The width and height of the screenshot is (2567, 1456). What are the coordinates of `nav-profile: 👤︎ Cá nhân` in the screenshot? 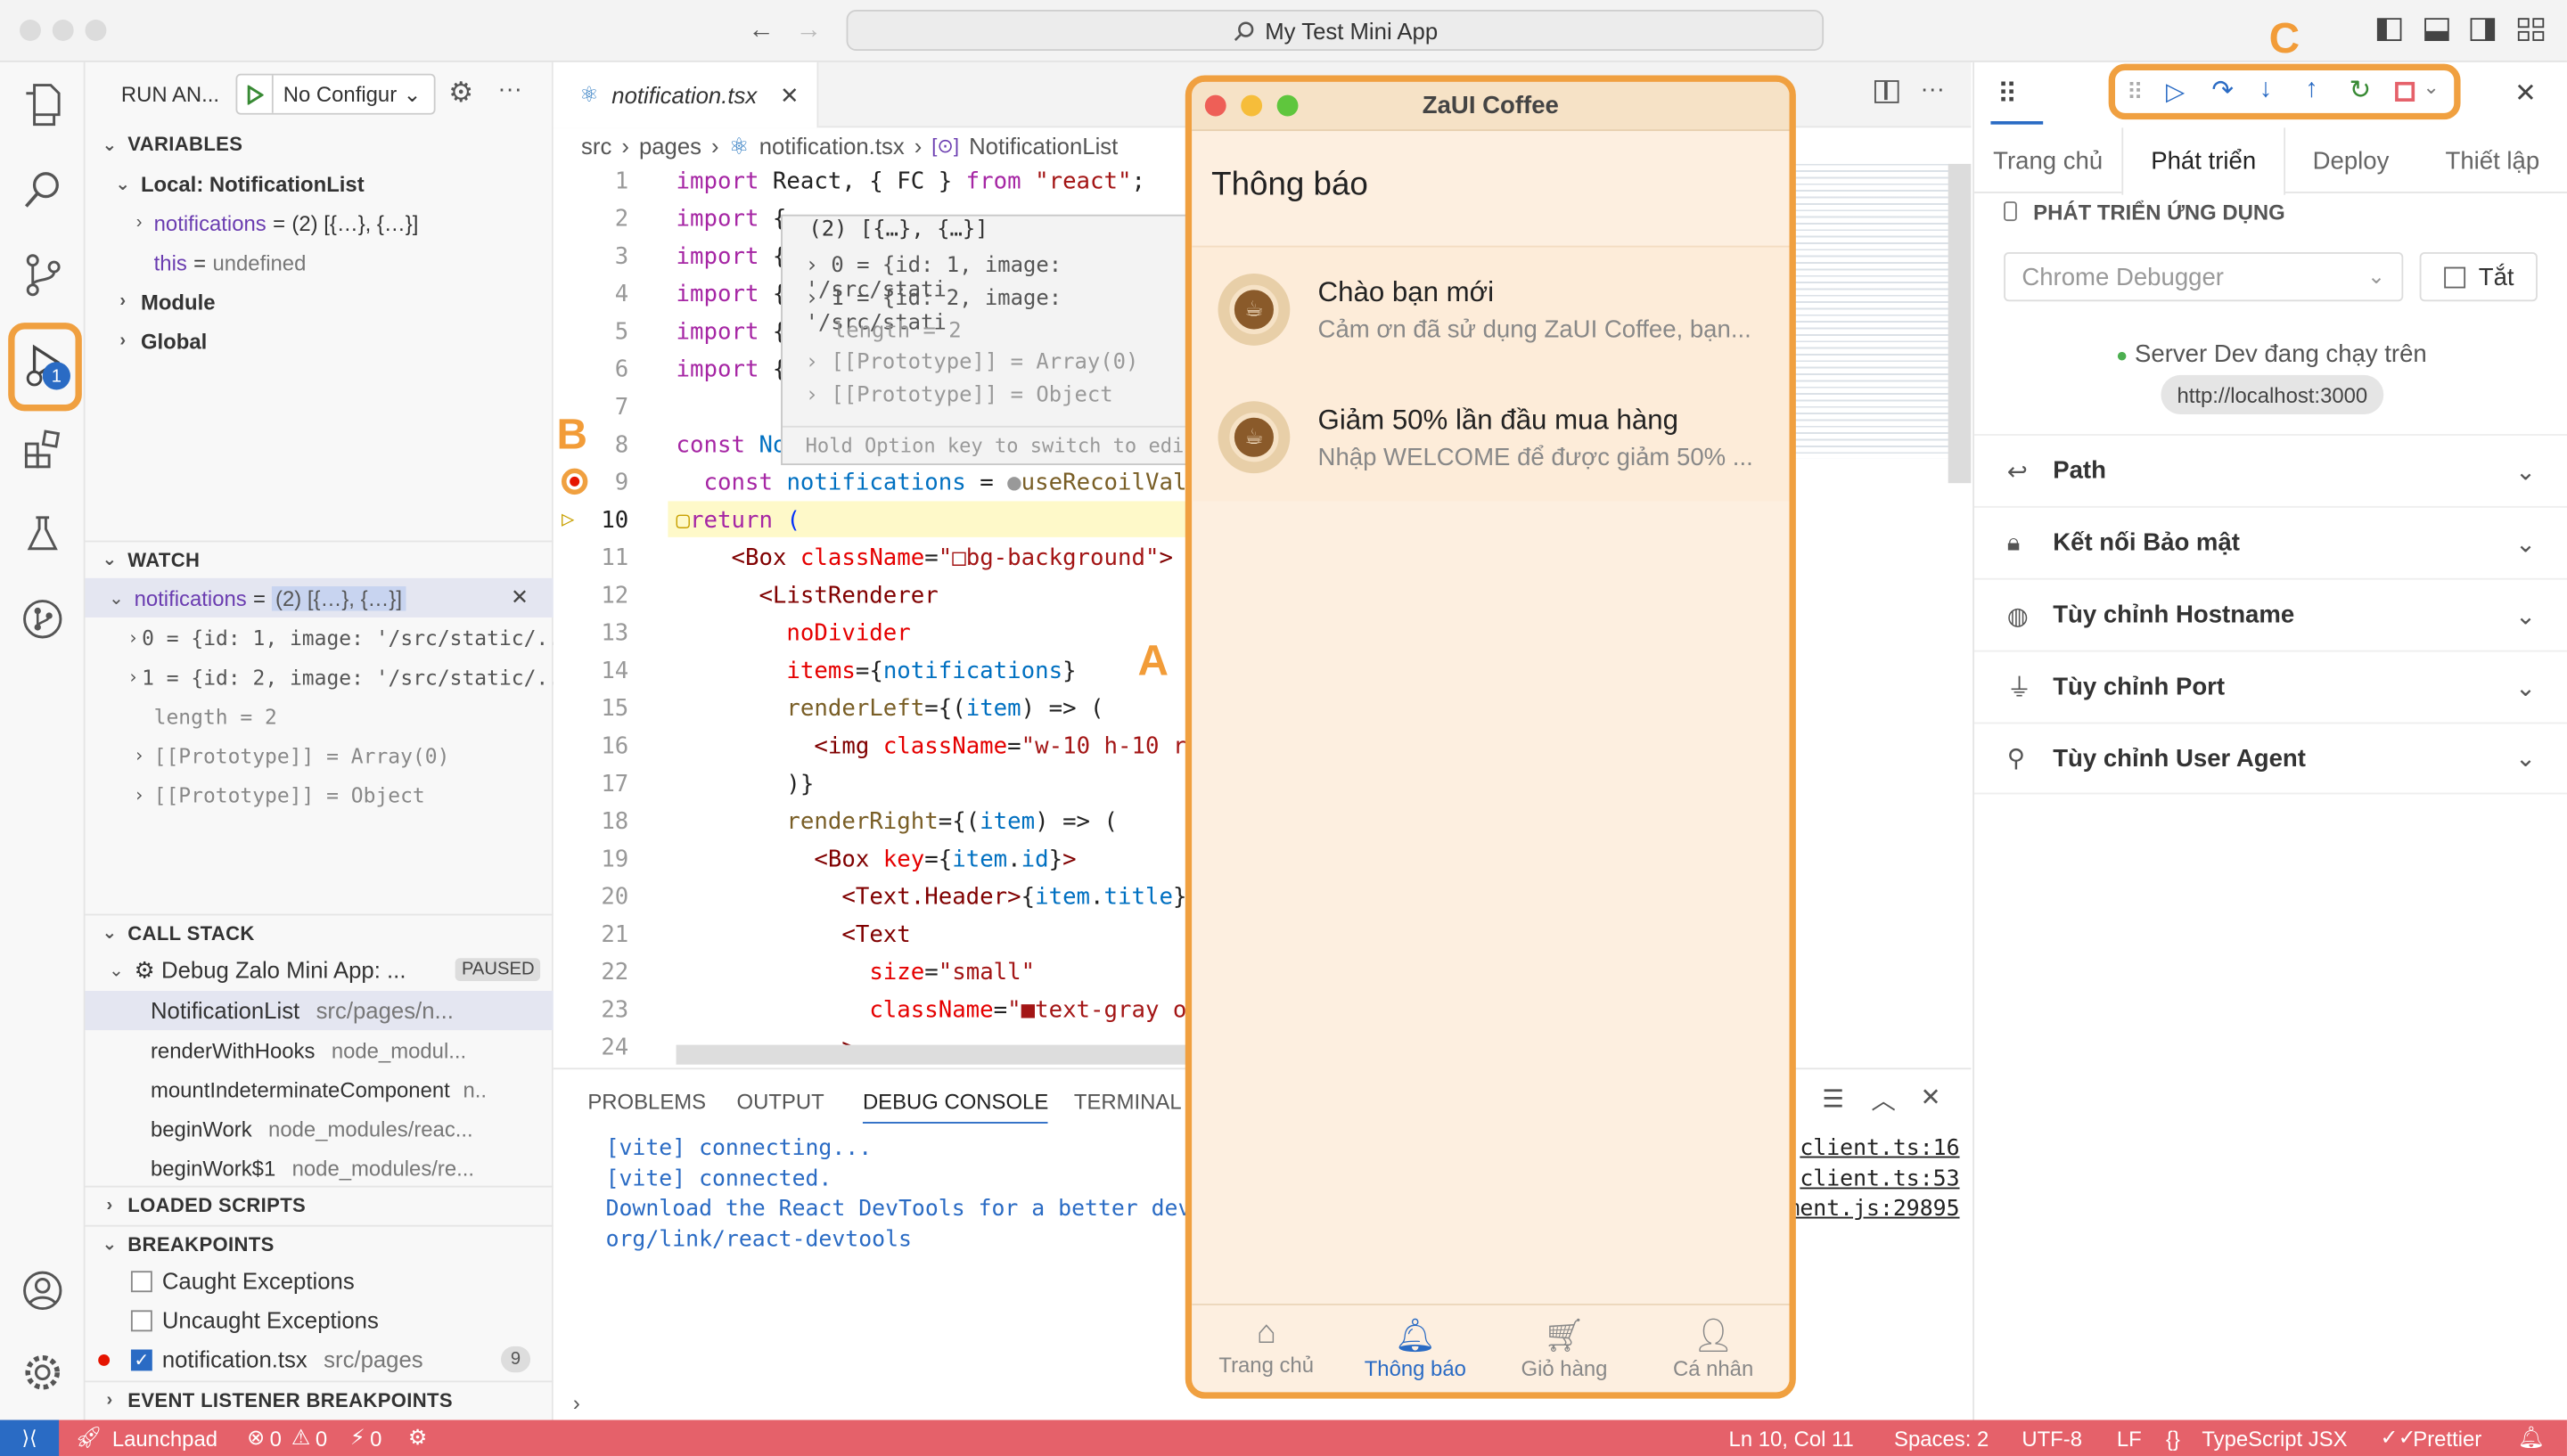 It's located at (1714, 1348).